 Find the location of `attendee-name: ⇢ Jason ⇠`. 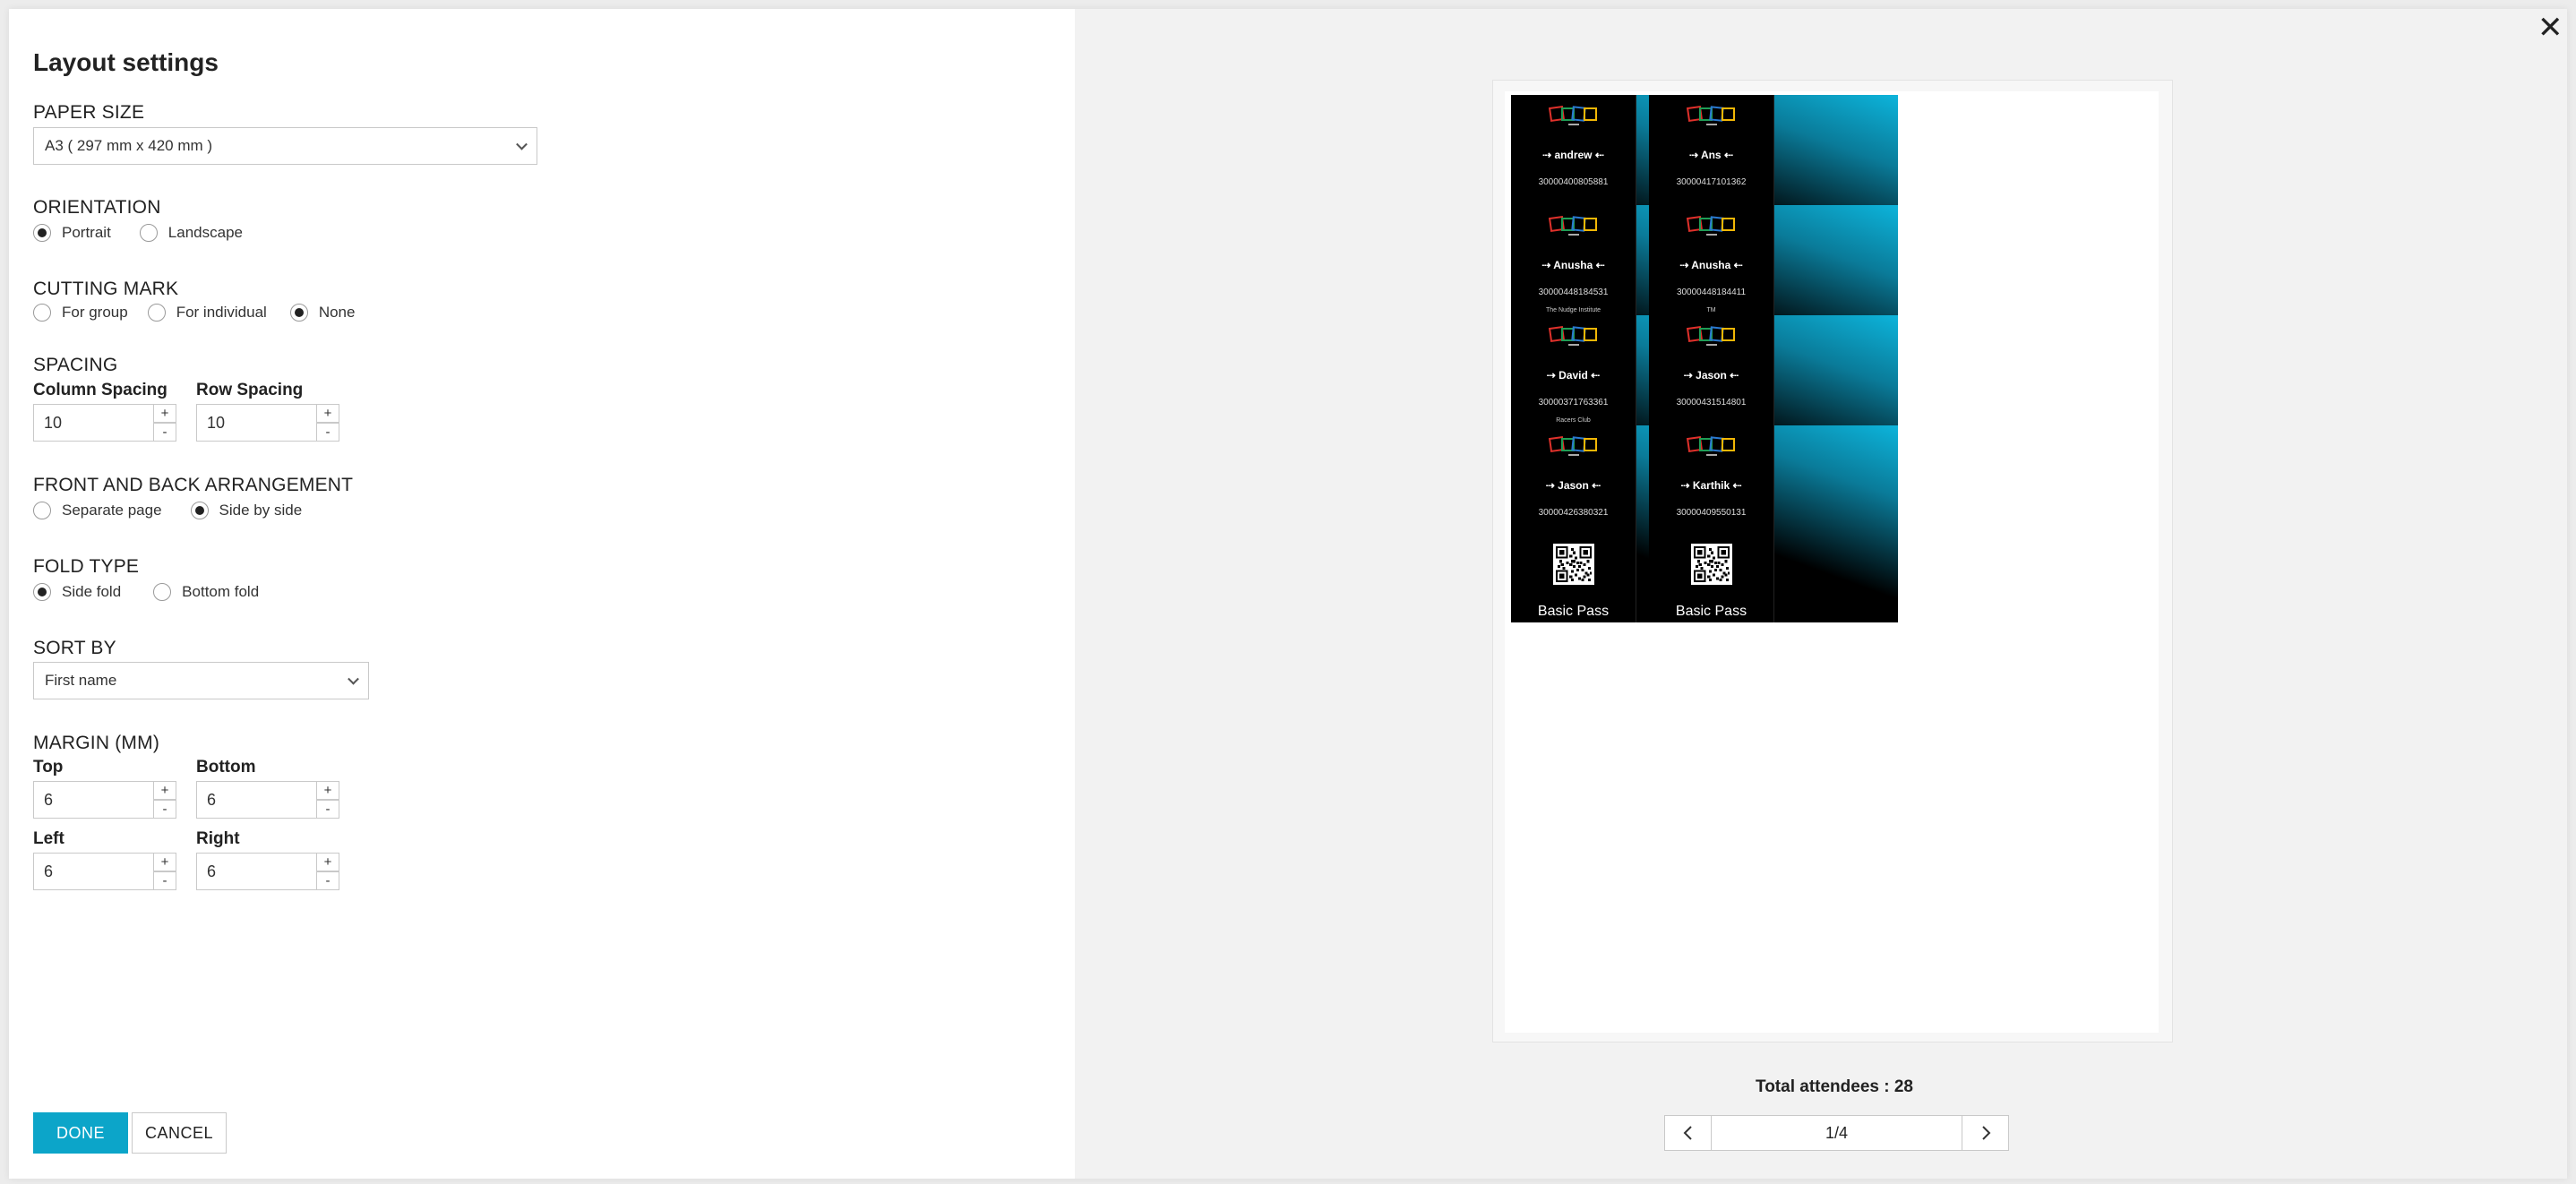

attendee-name: ⇢ Jason ⇠ is located at coordinates (1711, 375).